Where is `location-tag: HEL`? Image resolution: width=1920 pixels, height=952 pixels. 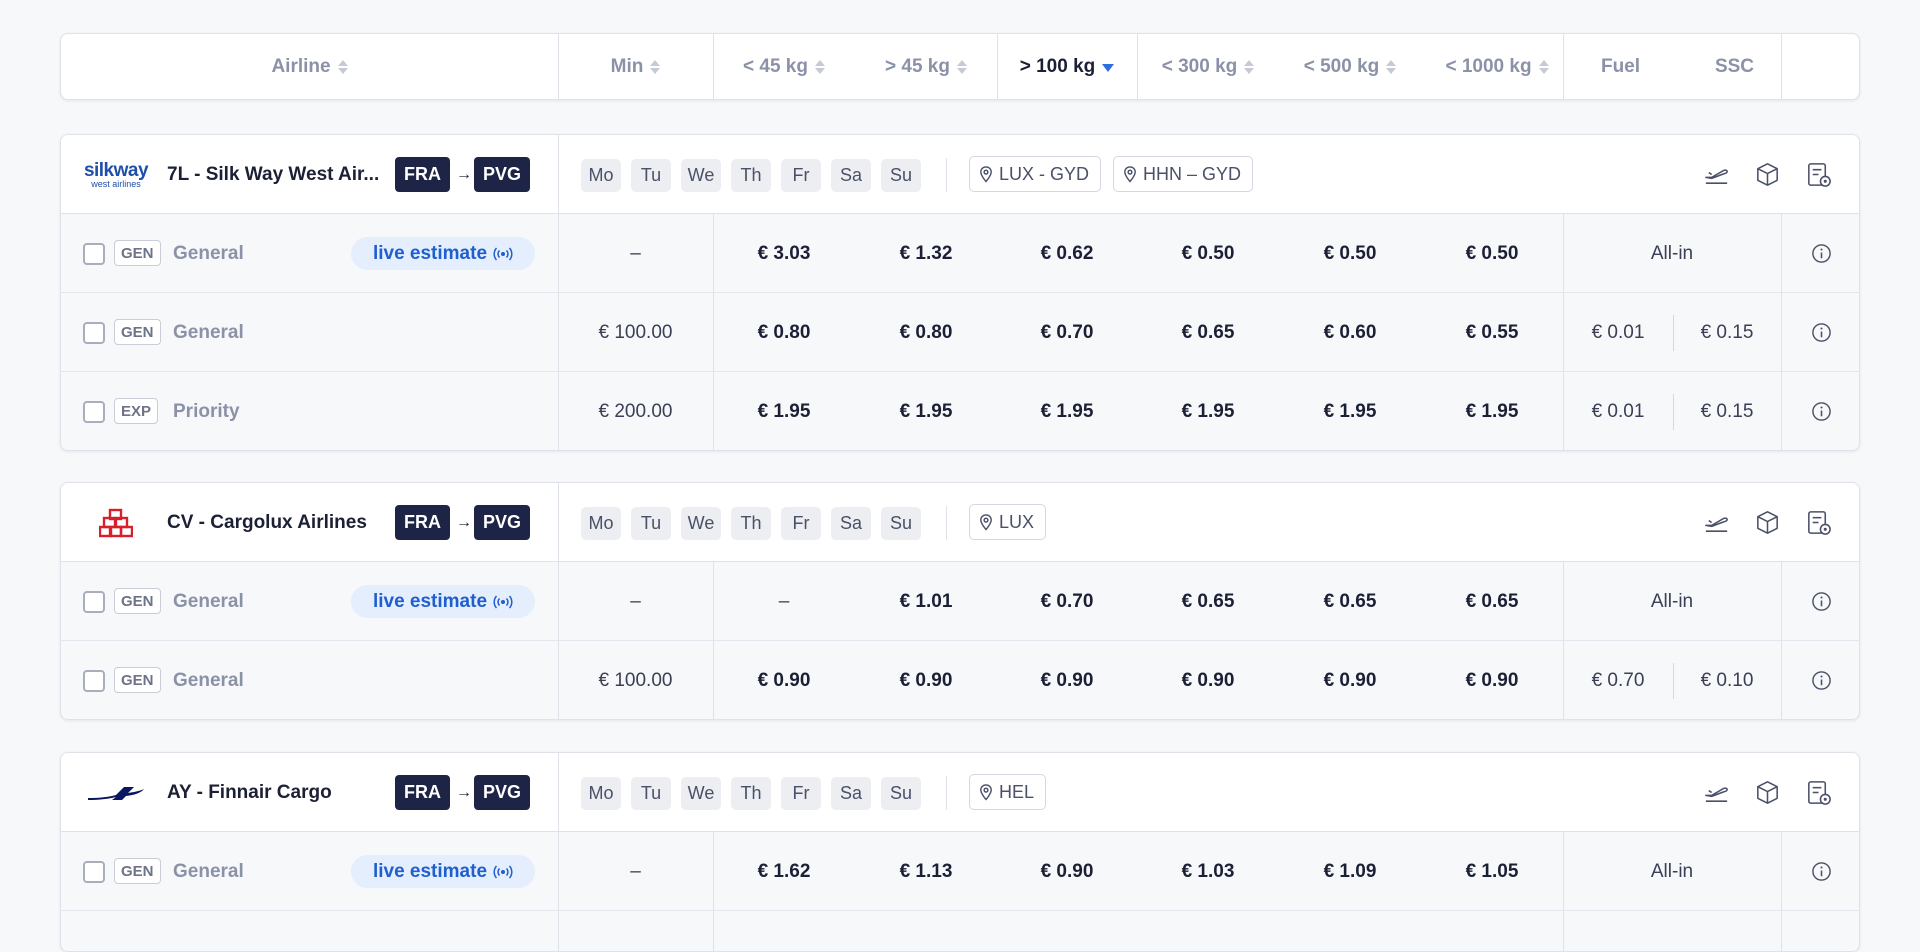 location-tag: HEL is located at coordinates (1008, 792).